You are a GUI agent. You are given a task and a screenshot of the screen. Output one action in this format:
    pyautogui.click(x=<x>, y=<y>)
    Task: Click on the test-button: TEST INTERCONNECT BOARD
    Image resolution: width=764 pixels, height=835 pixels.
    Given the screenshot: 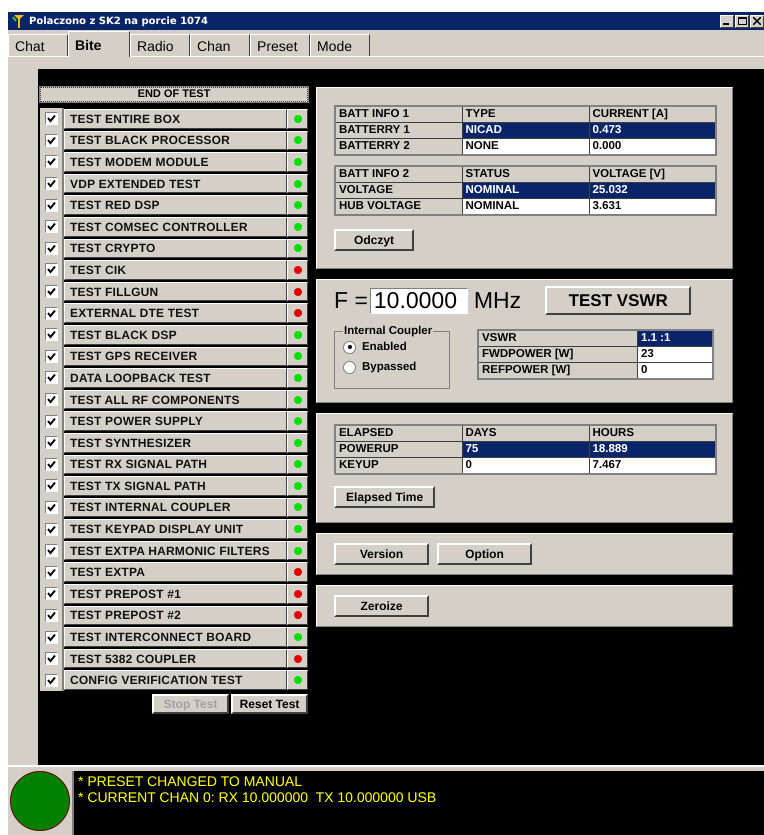 What is the action you would take?
    pyautogui.click(x=175, y=637)
    